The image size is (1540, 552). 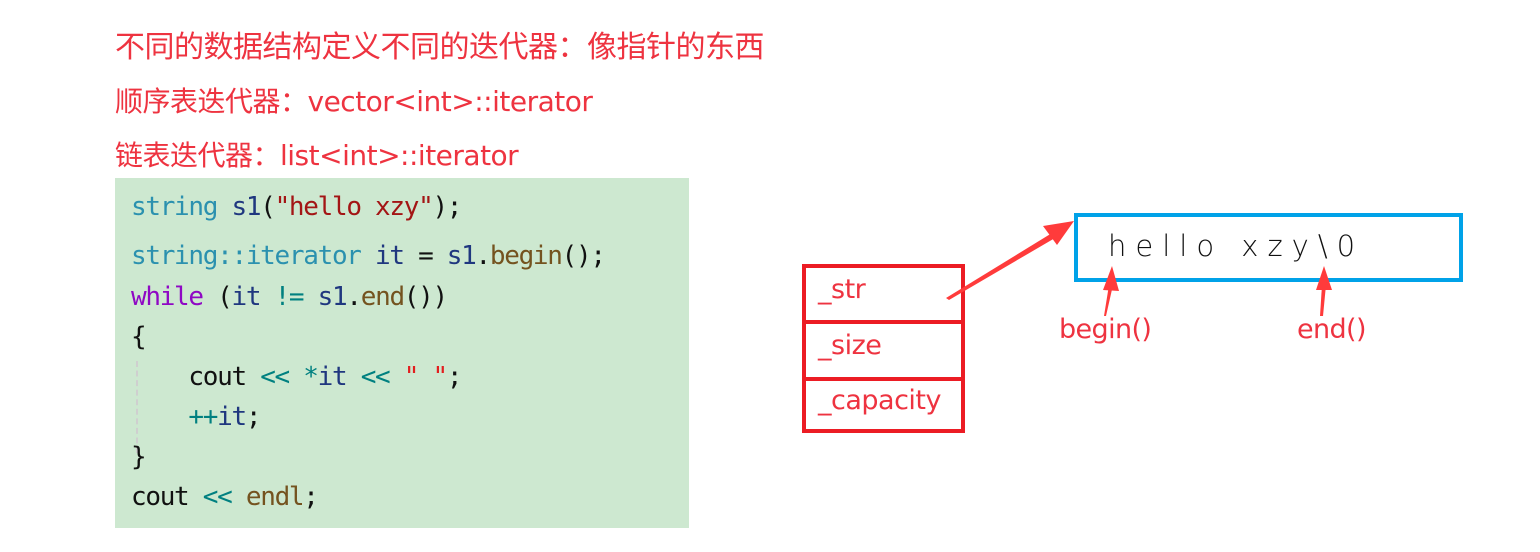 I want to click on pointer-arrow, so click(x=1010, y=260).